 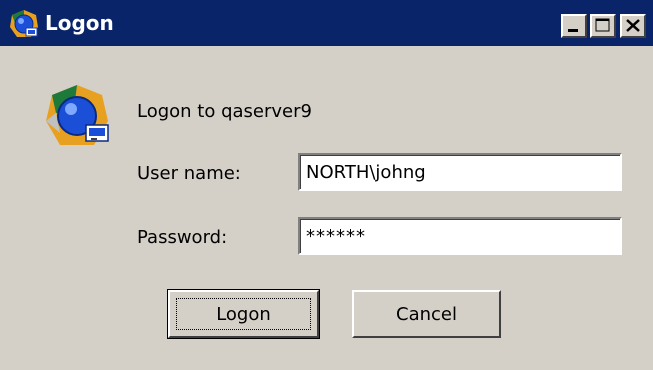 I want to click on logon-button: Logon, so click(x=243, y=314).